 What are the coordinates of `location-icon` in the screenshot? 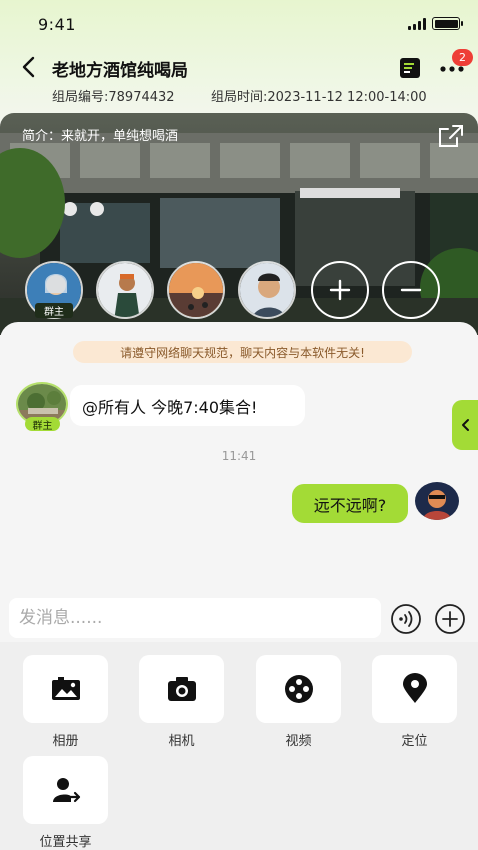 It's located at (414, 688).